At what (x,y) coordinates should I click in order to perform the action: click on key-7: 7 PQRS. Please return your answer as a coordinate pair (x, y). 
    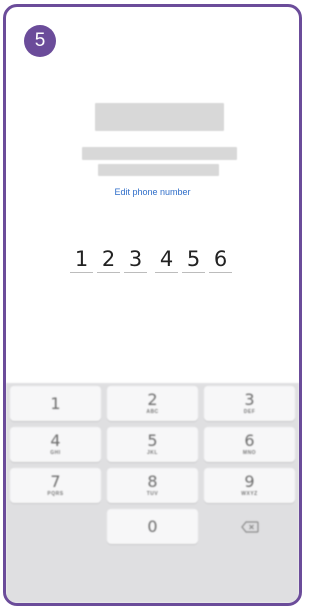
    Looking at the image, I should click on (55, 485).